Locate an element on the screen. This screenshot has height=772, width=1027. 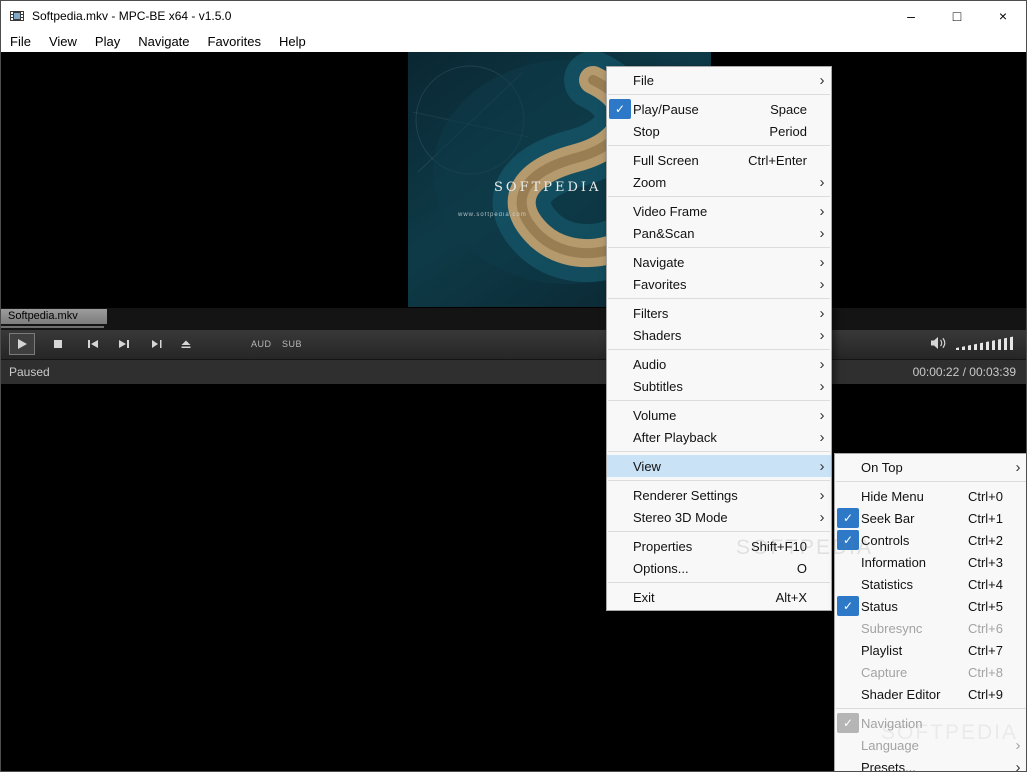
volume-slider is located at coordinates (986, 343).